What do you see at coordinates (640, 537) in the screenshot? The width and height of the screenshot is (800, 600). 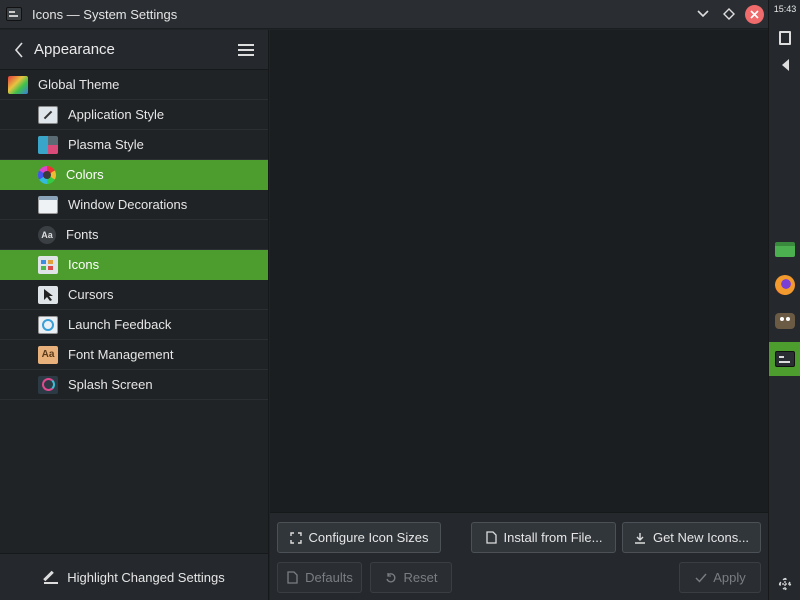 I see `download-icon` at bounding box center [640, 537].